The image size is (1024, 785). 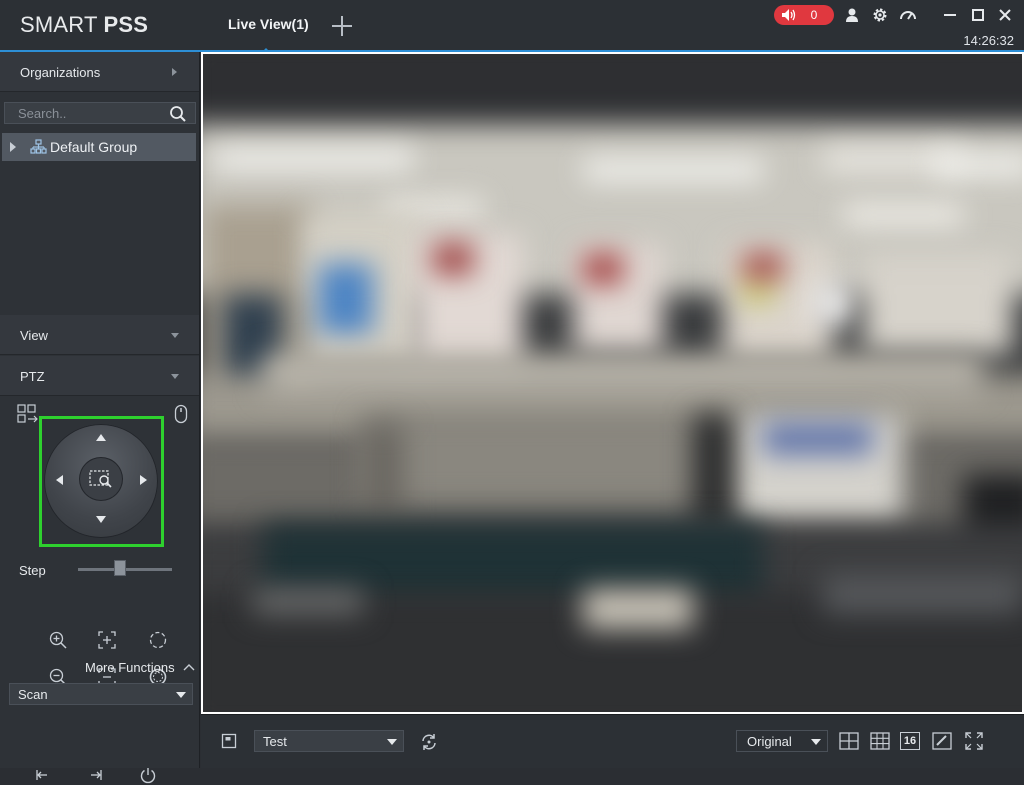 What do you see at coordinates (612, 741) in the screenshot?
I see `bottom-toolbar: Test Original 16` at bounding box center [612, 741].